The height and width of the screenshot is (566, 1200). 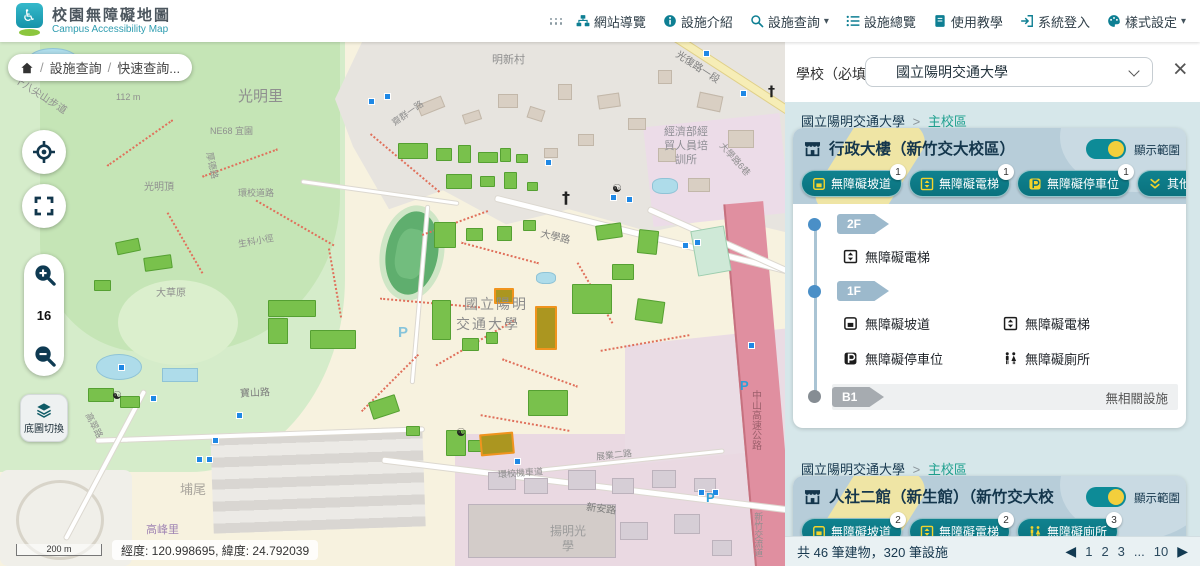 What do you see at coordinates (1116, 497) in the screenshot?
I see `toggle-knob` at bounding box center [1116, 497].